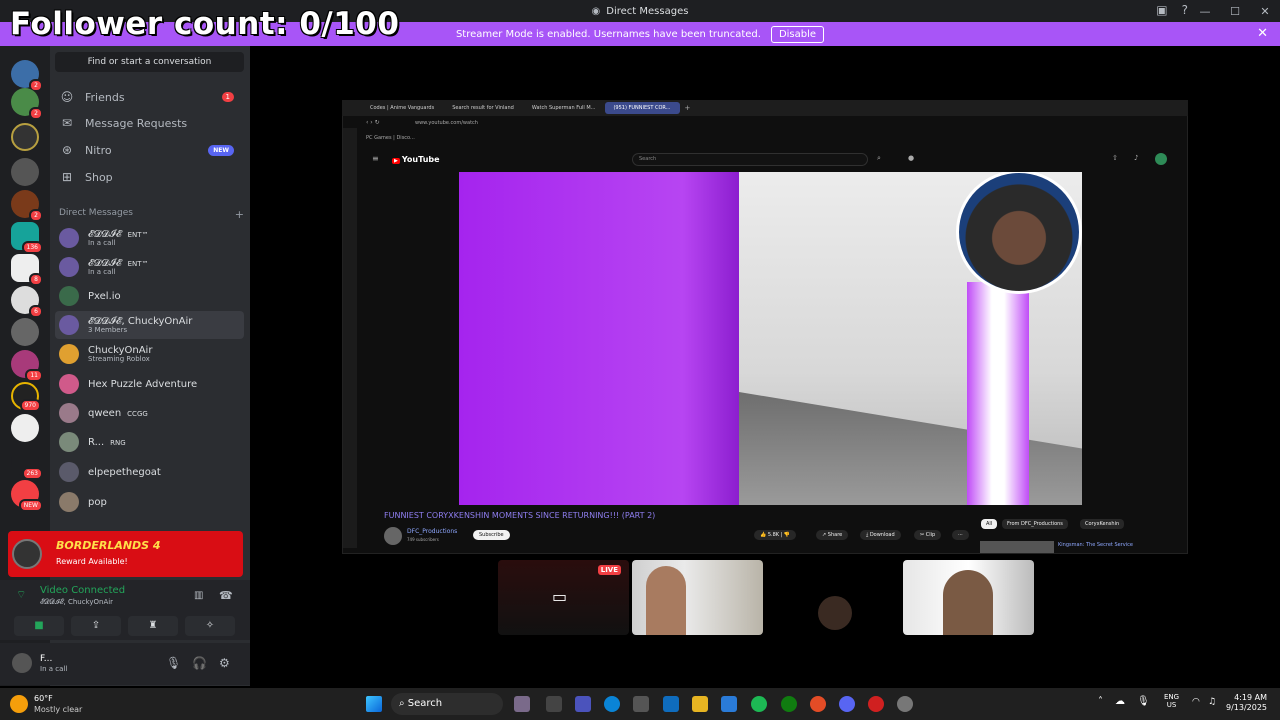 This screenshot has height=720, width=1280. What do you see at coordinates (149, 150) in the screenshot?
I see `sidebar-item-nitro: ⊛ Nitro NEW` at bounding box center [149, 150].